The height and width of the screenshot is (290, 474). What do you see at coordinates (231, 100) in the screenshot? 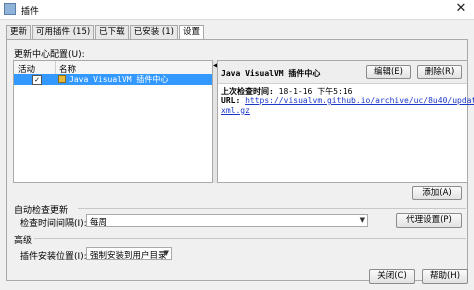
I see `url-label: URL:` at bounding box center [231, 100].